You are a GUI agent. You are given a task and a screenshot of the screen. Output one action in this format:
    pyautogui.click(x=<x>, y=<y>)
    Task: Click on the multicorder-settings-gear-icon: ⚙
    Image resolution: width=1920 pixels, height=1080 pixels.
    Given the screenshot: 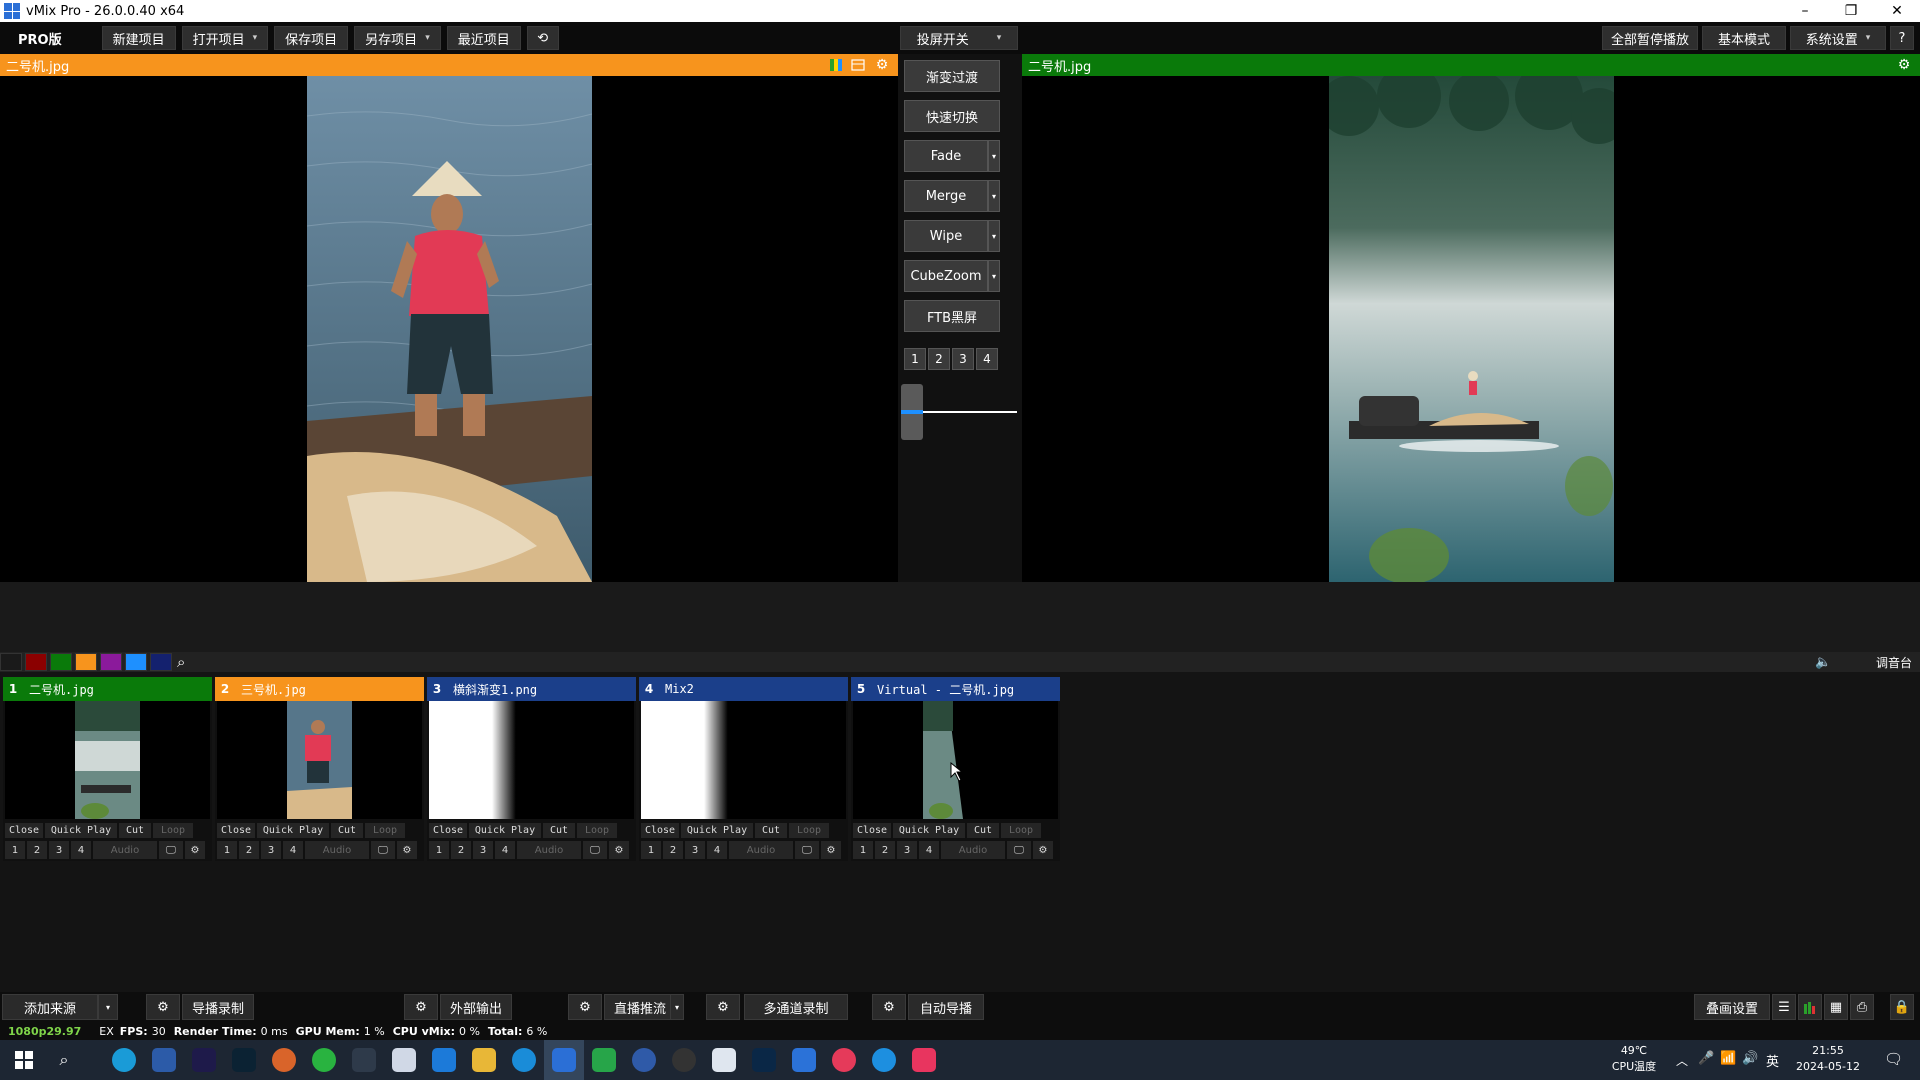 What is the action you would take?
    pyautogui.click(x=723, y=1007)
    